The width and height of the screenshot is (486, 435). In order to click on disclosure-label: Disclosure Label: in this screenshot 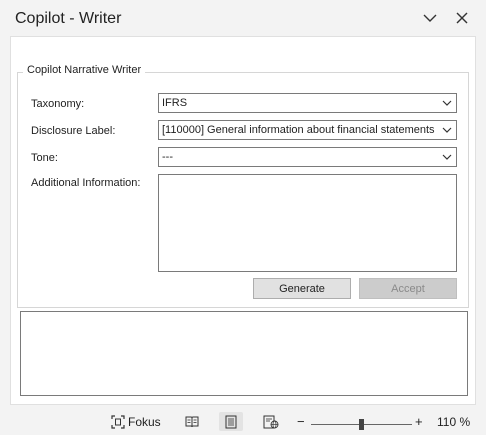, I will do `click(73, 131)`.